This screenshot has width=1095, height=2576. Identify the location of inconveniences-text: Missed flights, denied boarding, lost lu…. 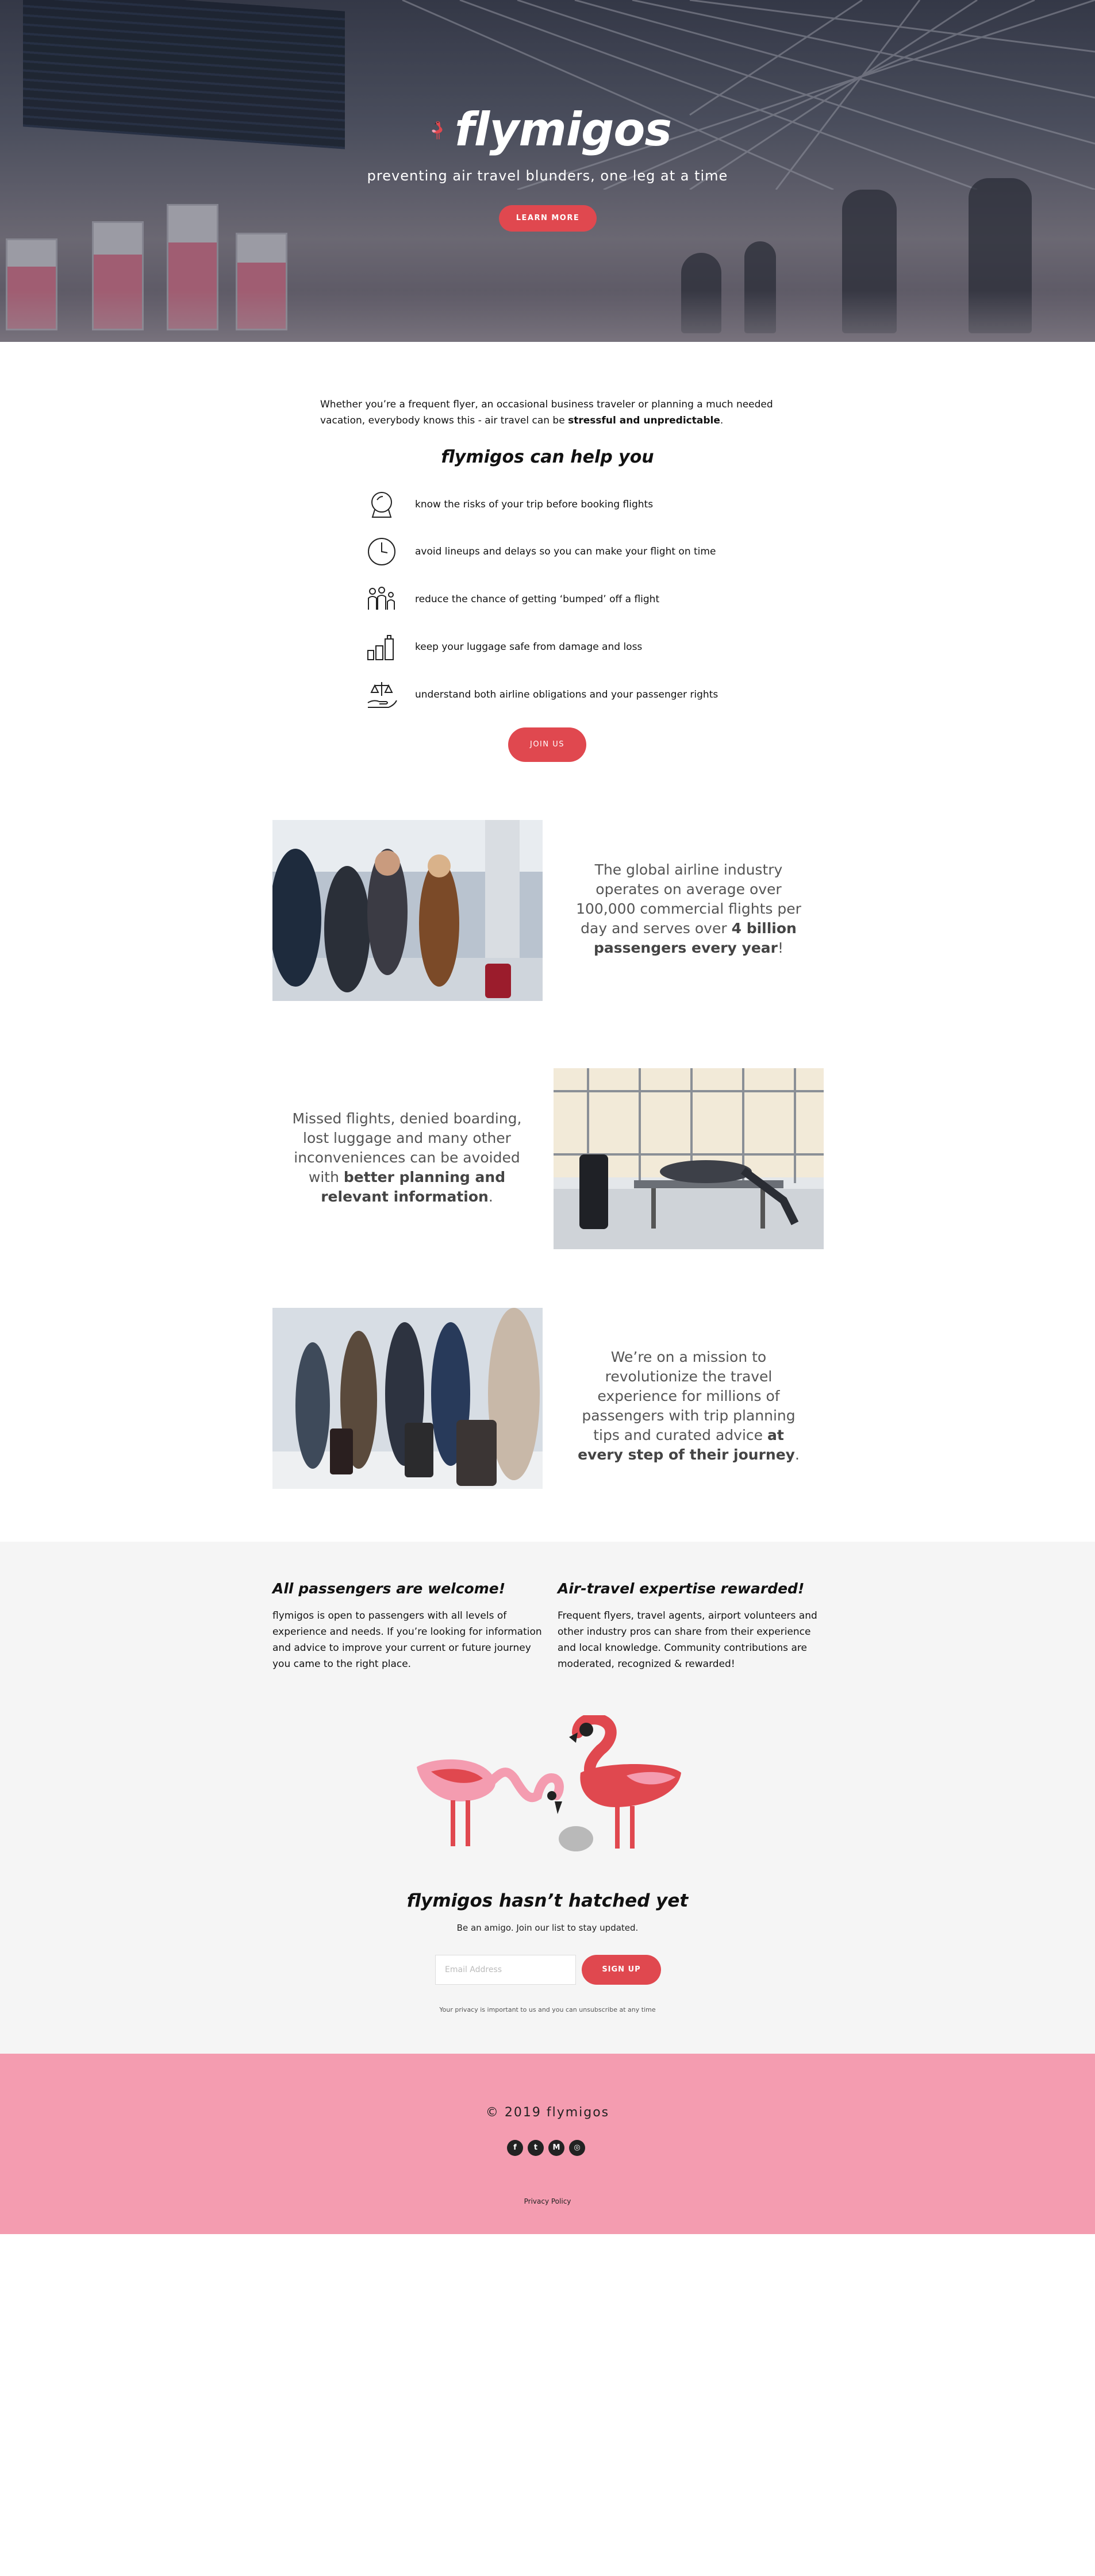
(407, 1157).